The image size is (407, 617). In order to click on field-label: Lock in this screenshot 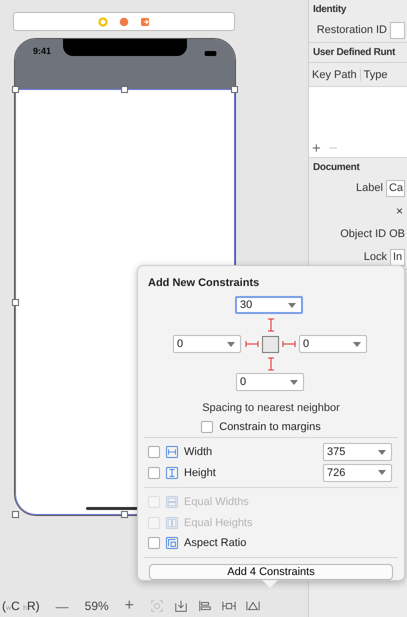, I will do `click(375, 257)`.